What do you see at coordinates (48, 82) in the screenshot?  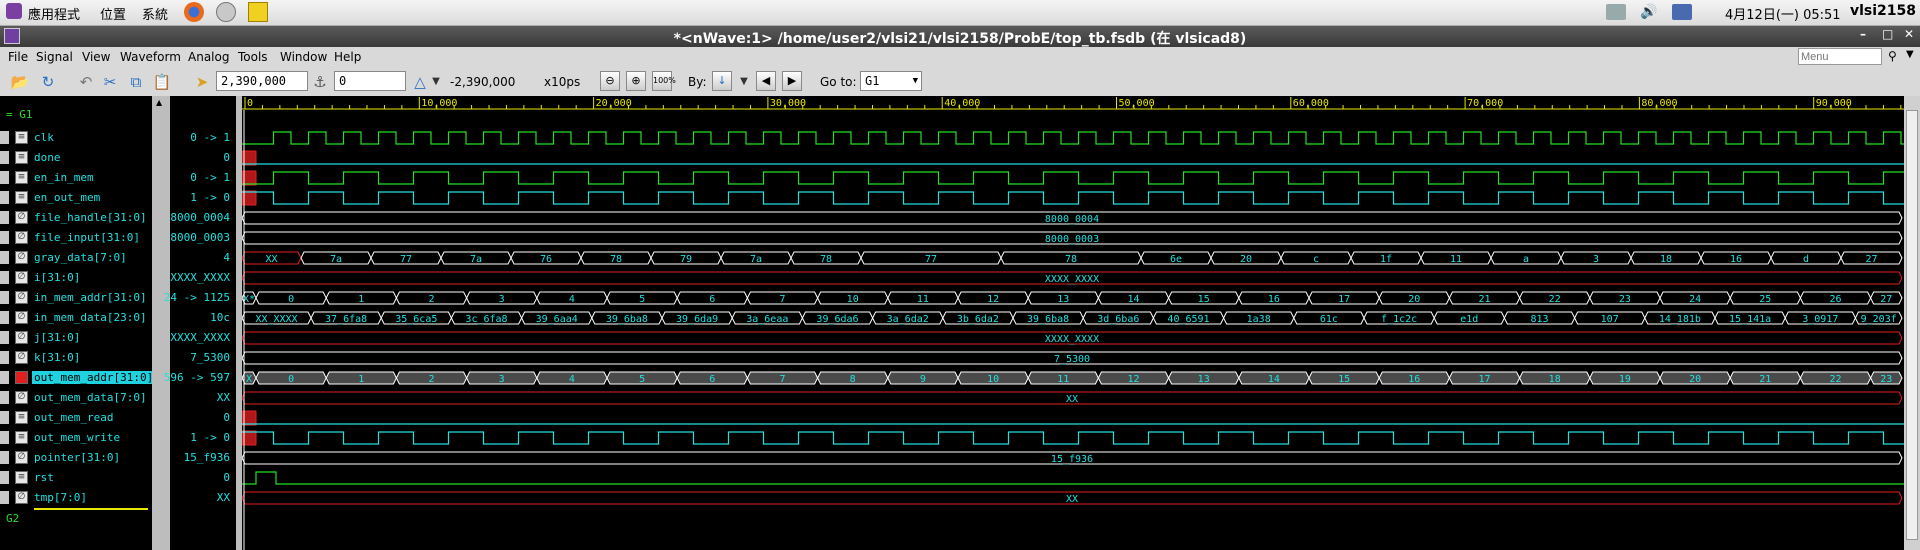 I see `reload-icon: ↻` at bounding box center [48, 82].